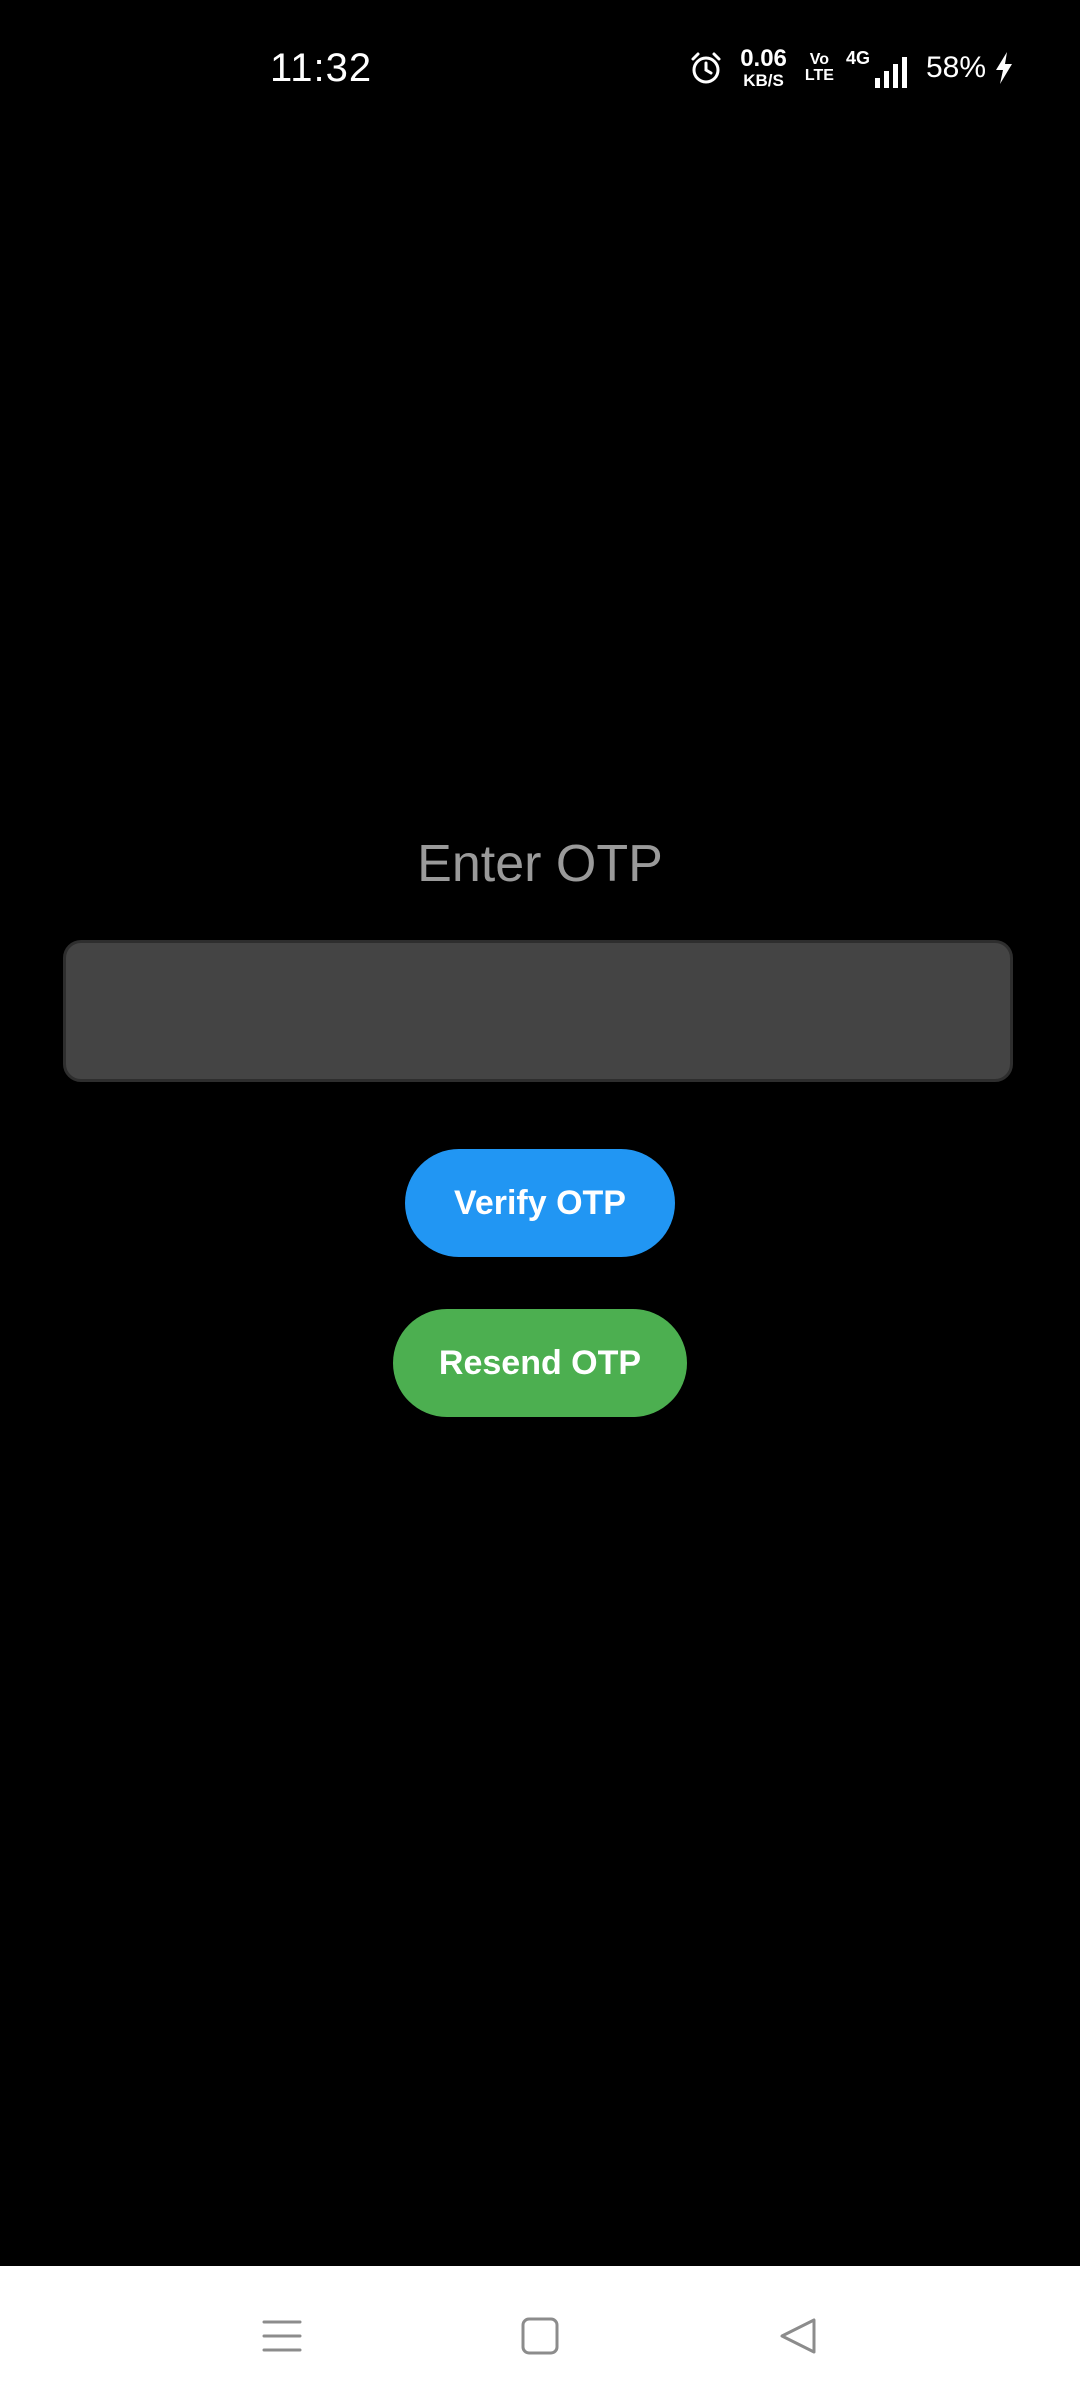 This screenshot has height=2400, width=1080. Describe the element at coordinates (857, 58) in the screenshot. I see `network-type: 4G` at that location.